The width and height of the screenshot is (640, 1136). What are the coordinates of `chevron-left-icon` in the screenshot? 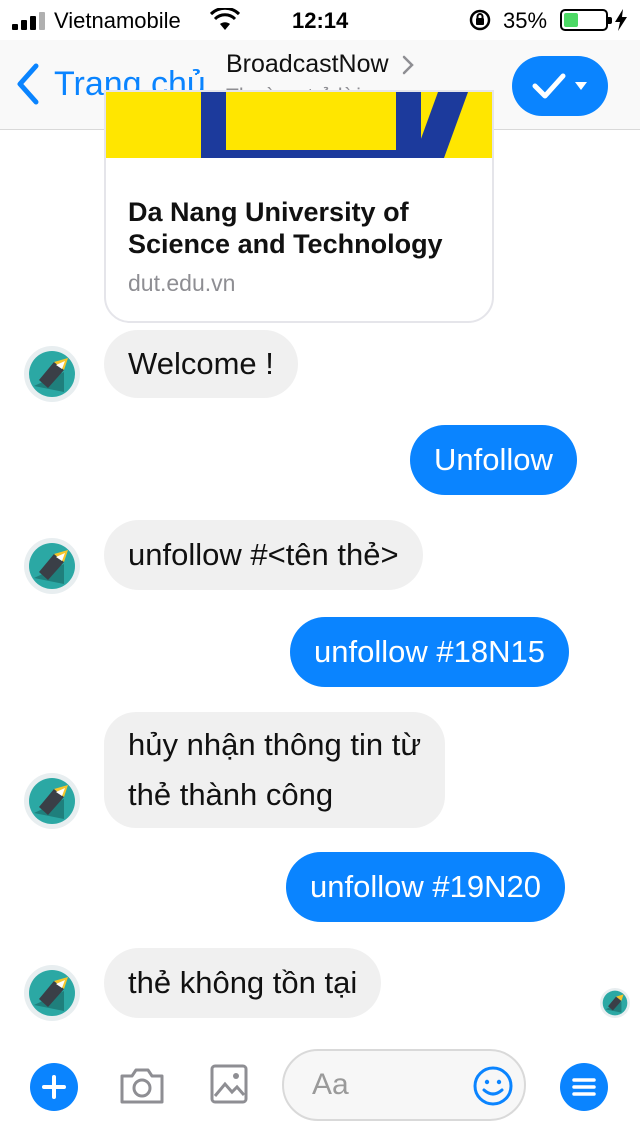 It's located at (28, 84).